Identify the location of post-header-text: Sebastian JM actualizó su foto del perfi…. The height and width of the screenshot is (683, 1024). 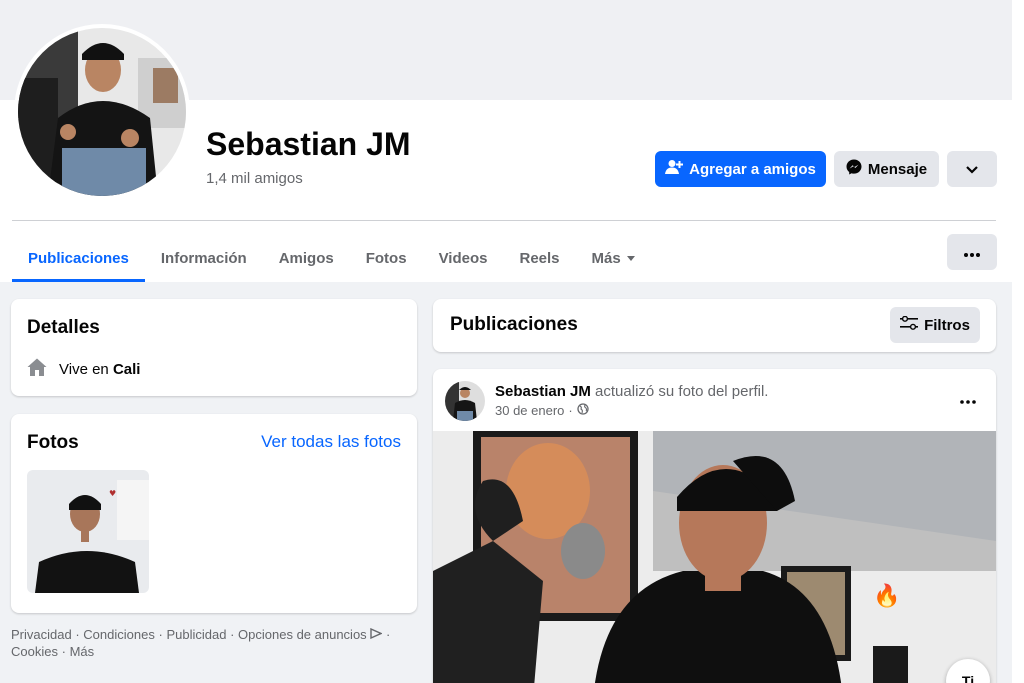
(631, 391).